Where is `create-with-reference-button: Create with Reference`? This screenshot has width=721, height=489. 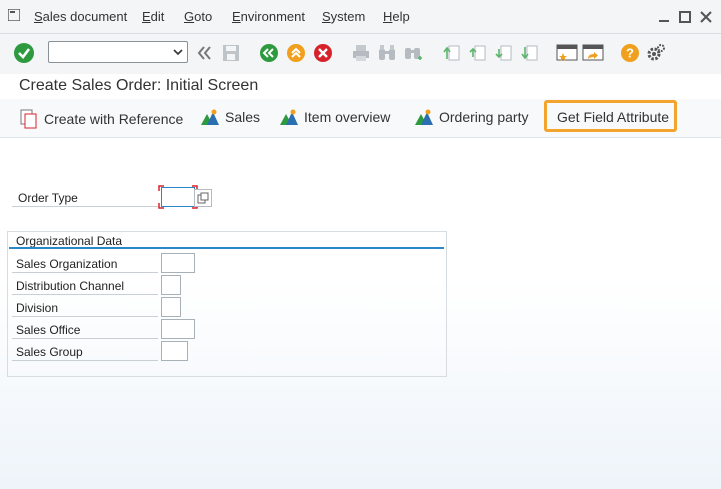 create-with-reference-button: Create with Reference is located at coordinates (101, 119).